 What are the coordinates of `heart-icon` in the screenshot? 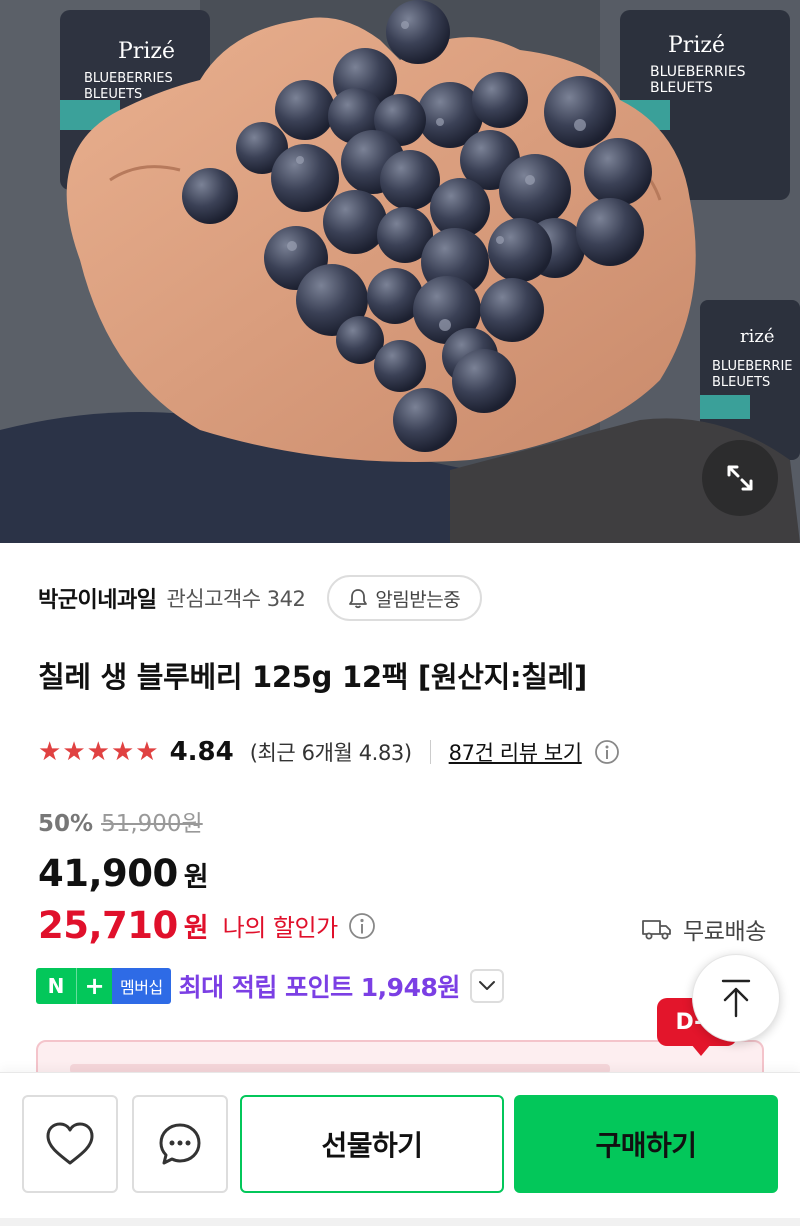 It's located at (70, 1143).